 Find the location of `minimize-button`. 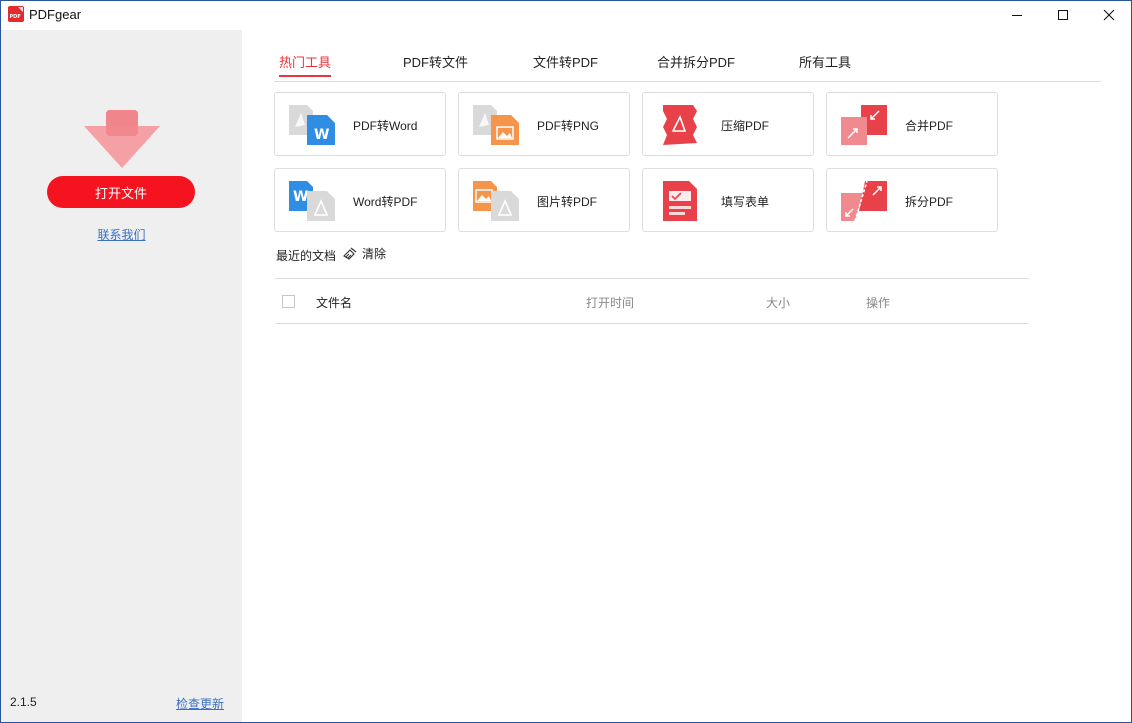

minimize-button is located at coordinates (1017, 15).